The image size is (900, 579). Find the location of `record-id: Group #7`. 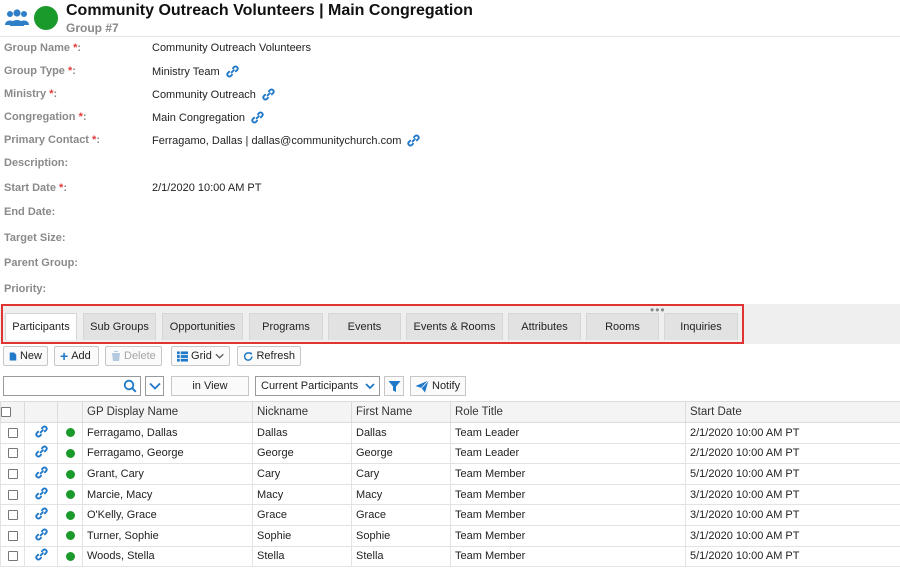

record-id: Group #7 is located at coordinates (92, 28).